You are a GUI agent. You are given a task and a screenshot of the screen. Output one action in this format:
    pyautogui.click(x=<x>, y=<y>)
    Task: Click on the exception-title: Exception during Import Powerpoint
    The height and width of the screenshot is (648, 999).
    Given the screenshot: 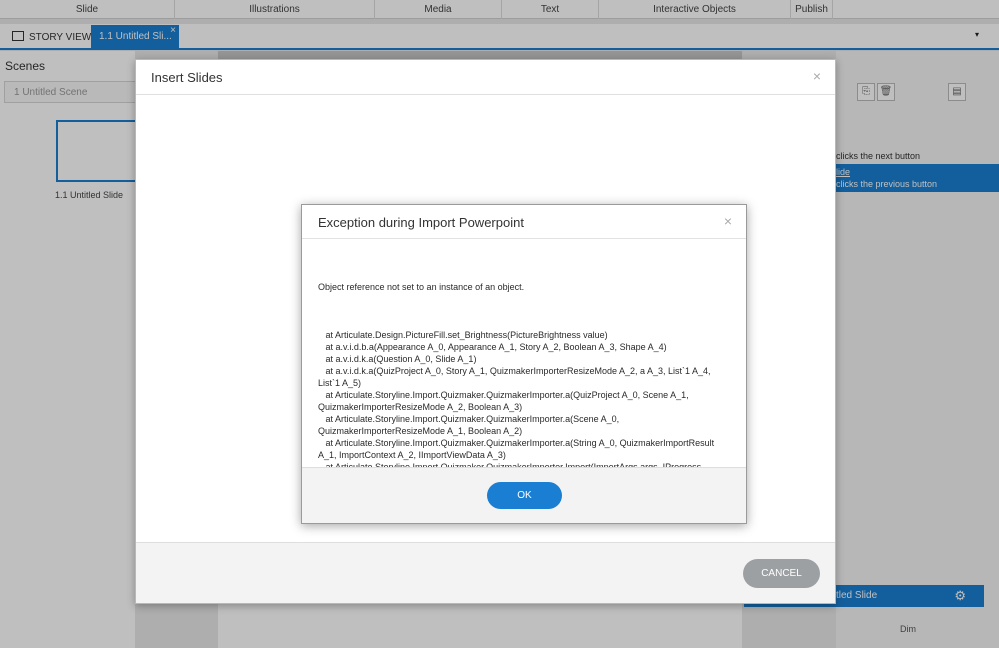 What is the action you would take?
    pyautogui.click(x=421, y=222)
    